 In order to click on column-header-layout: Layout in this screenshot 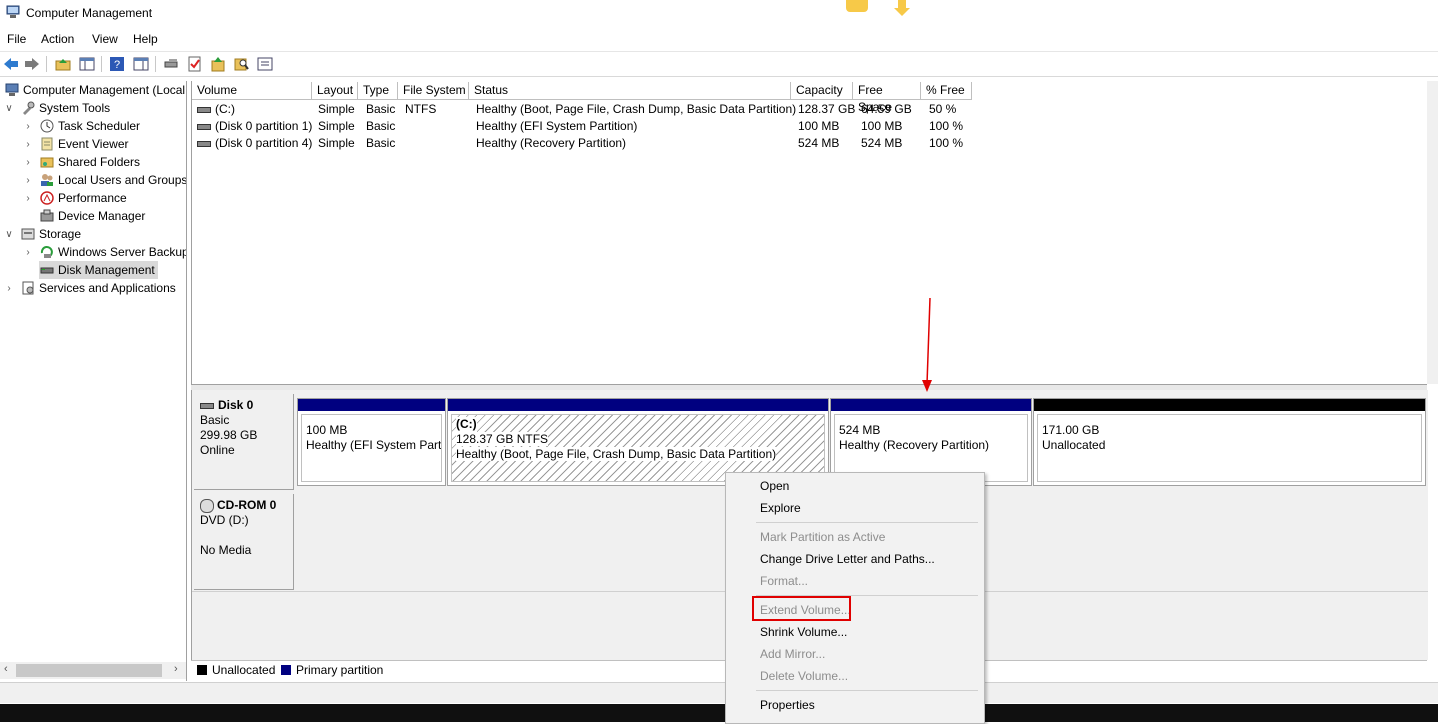, I will do `click(335, 91)`.